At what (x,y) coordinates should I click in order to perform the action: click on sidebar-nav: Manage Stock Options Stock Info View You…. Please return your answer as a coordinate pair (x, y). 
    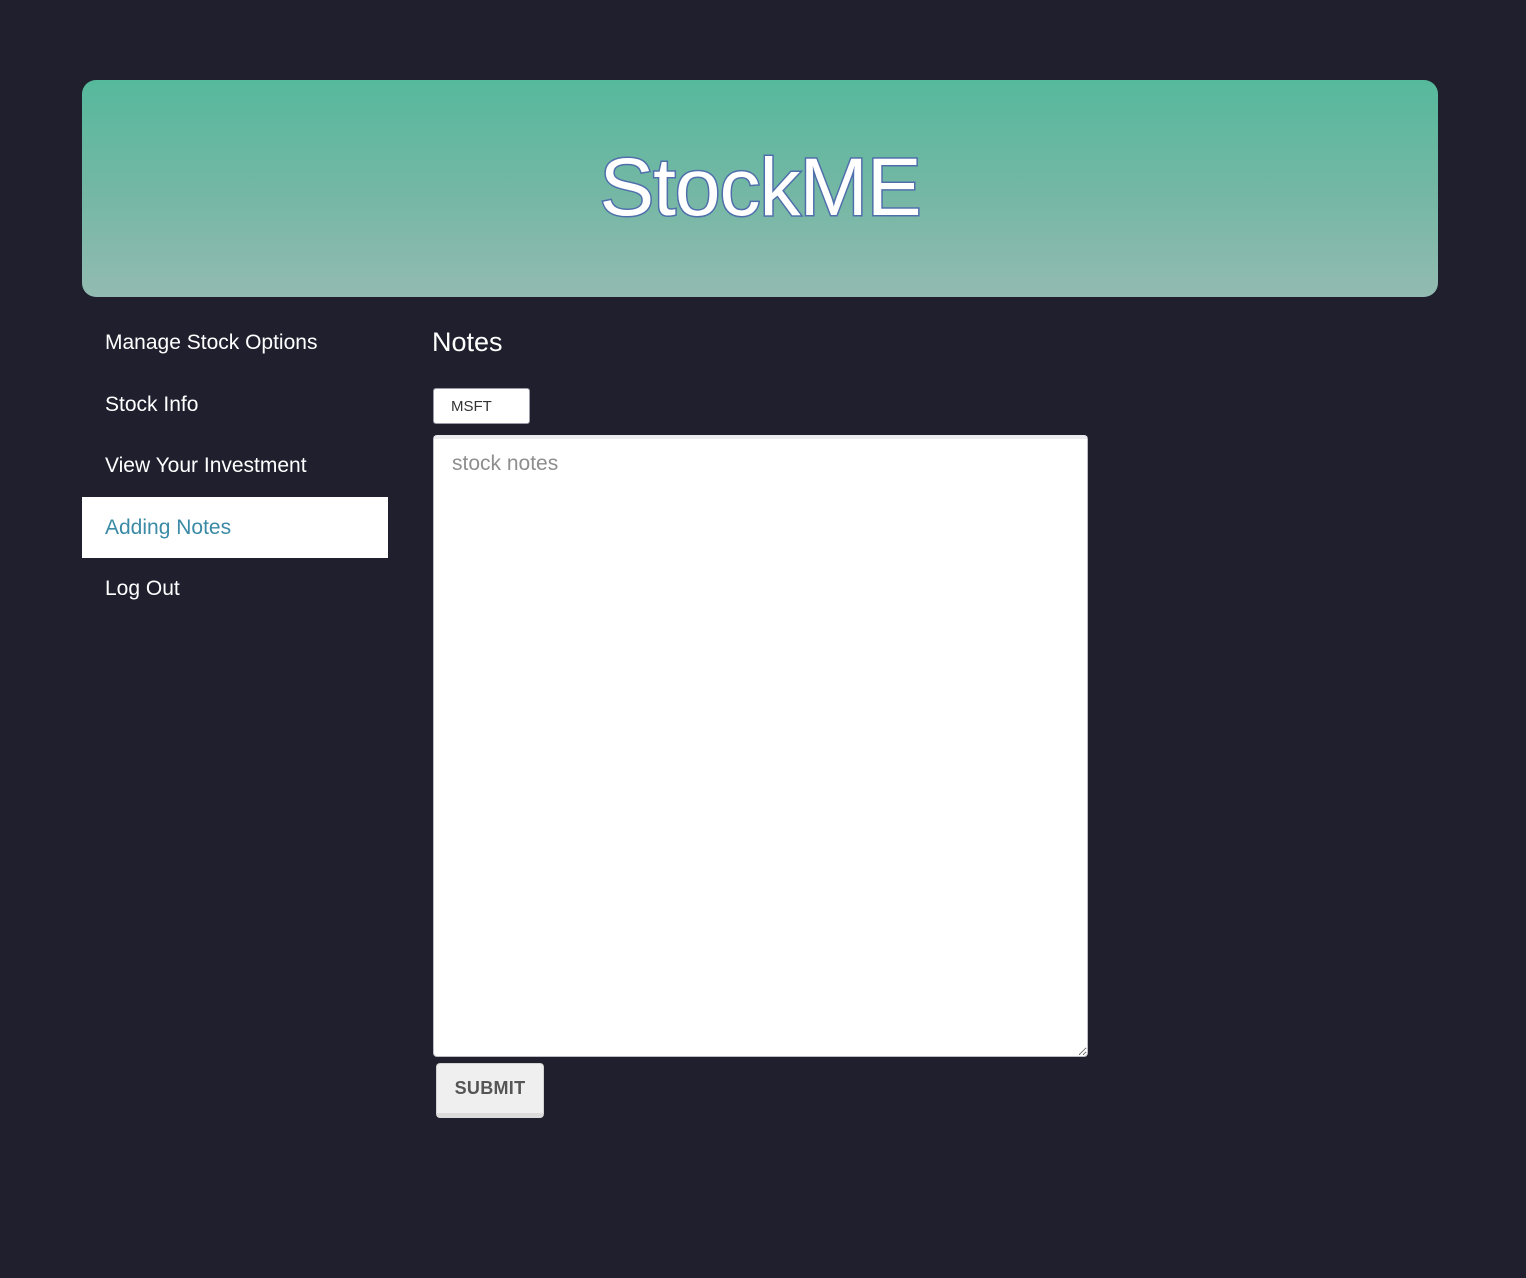
    Looking at the image, I should click on (235, 466).